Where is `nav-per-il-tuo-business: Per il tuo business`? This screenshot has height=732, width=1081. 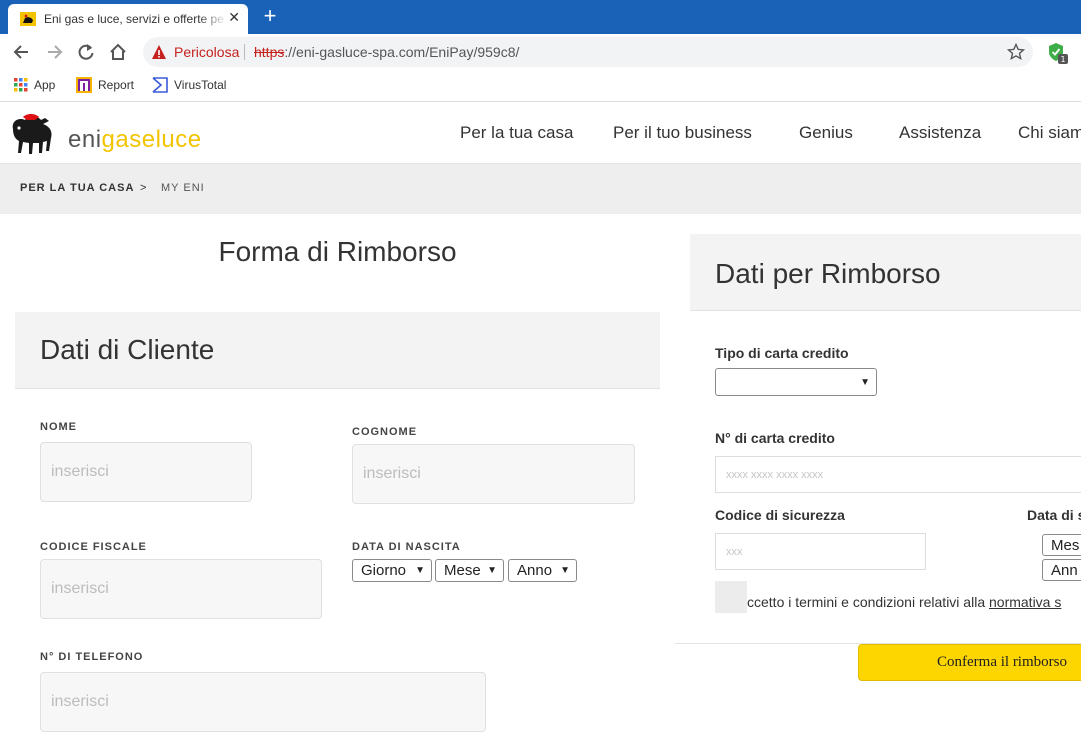
nav-per-il-tuo-business: Per il tuo business is located at coordinates (682, 133).